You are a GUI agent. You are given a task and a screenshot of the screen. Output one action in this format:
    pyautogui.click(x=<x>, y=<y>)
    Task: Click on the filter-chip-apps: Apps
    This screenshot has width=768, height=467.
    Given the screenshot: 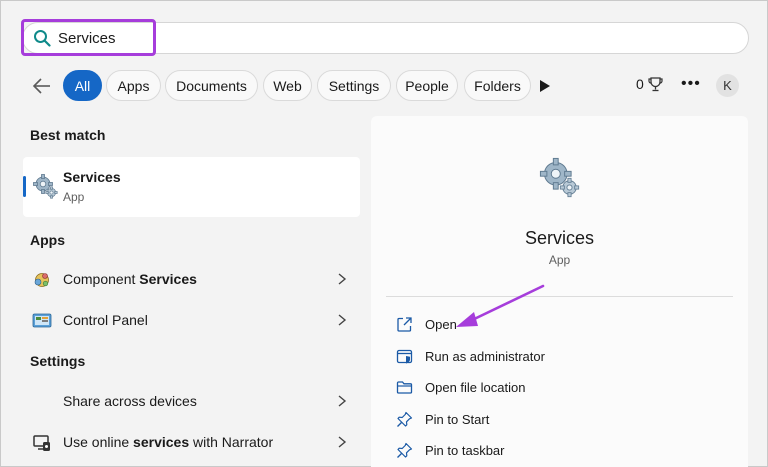 What is the action you would take?
    pyautogui.click(x=133, y=85)
    